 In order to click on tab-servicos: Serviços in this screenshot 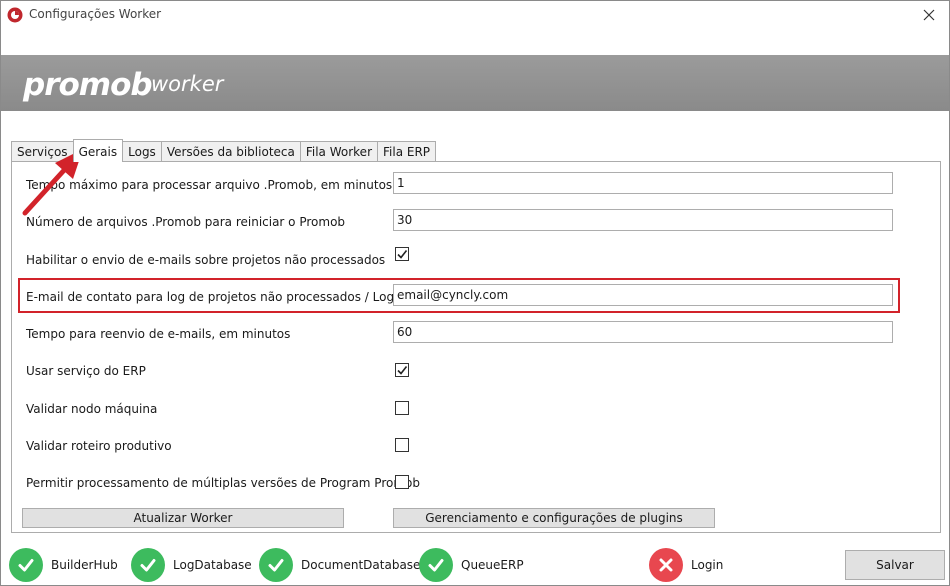, I will do `click(42, 151)`.